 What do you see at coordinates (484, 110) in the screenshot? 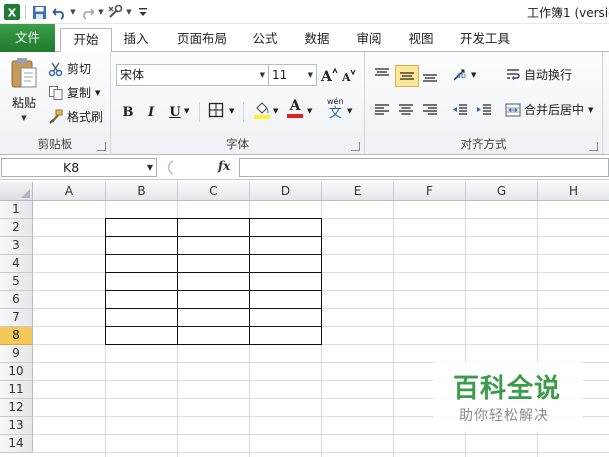
I see `increase-indent-button` at bounding box center [484, 110].